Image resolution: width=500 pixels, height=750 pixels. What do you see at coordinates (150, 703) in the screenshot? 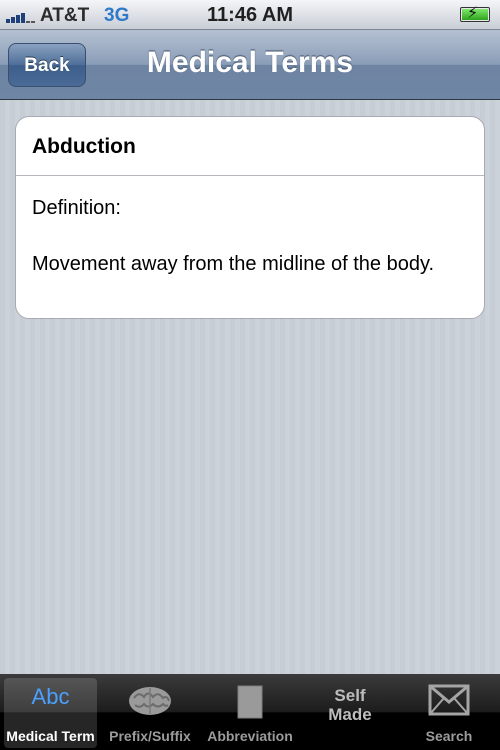
I see `brain-icon` at bounding box center [150, 703].